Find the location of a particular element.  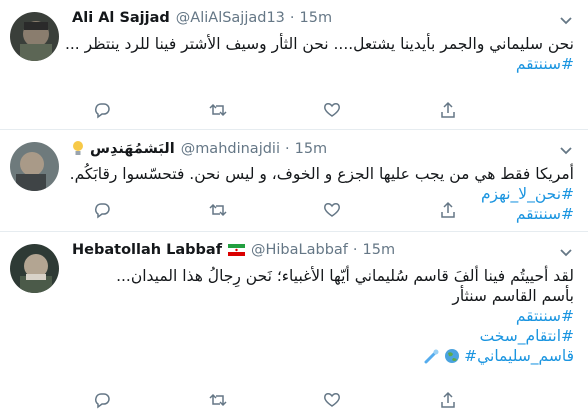

display-name: البَشمُهَندِس is located at coordinates (132, 149).